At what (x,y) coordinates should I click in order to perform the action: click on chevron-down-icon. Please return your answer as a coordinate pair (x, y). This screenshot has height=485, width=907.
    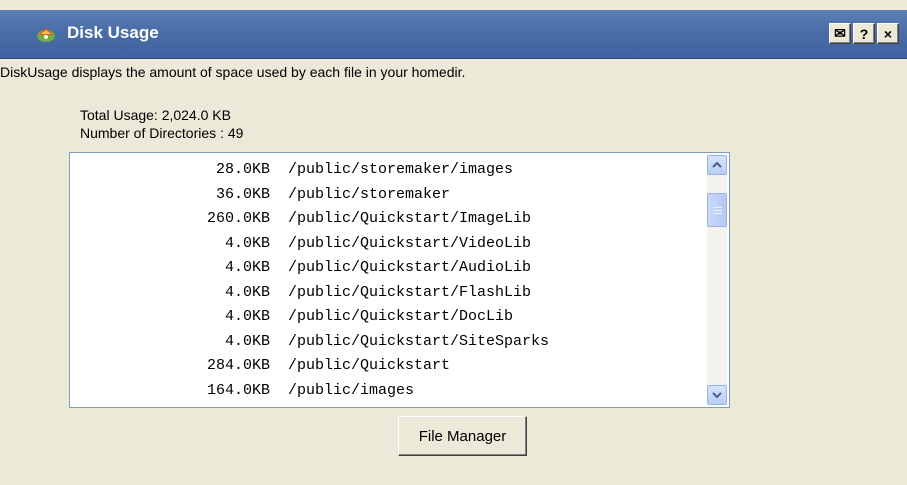
    Looking at the image, I should click on (717, 395).